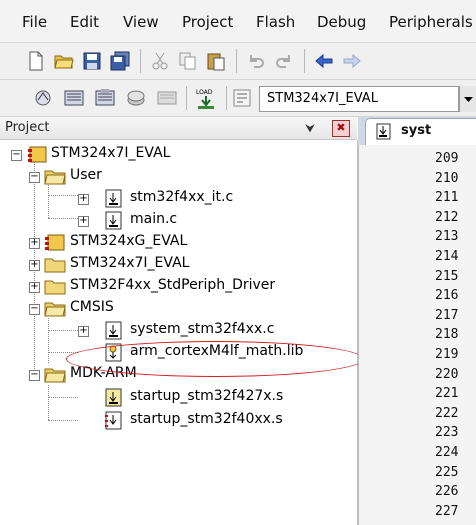  Describe the element at coordinates (105, 98) in the screenshot. I see `rebuild-icon` at that location.